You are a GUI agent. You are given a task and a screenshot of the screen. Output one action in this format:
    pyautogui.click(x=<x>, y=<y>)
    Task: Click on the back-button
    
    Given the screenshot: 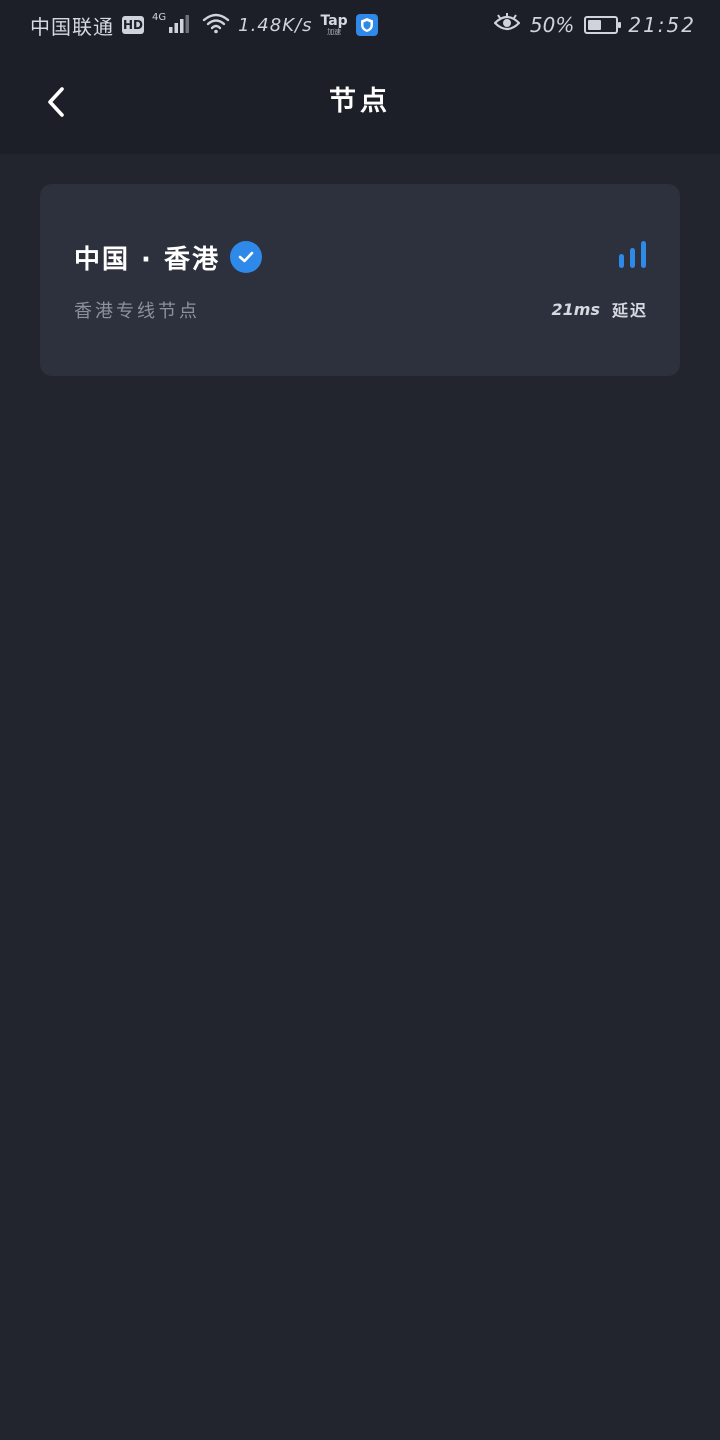 What is the action you would take?
    pyautogui.click(x=56, y=102)
    